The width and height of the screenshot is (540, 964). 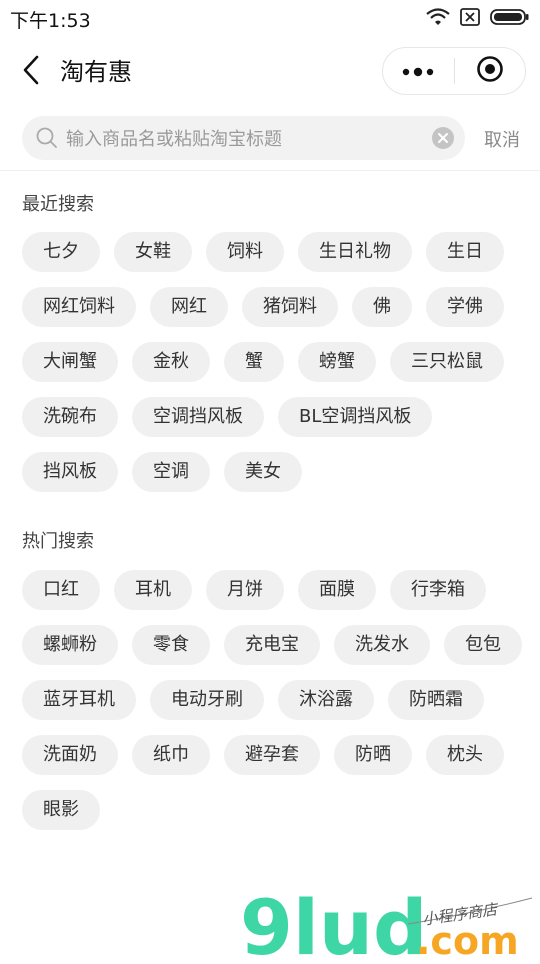 What do you see at coordinates (171, 472) in the screenshot?
I see `recent-search-tag: 空调` at bounding box center [171, 472].